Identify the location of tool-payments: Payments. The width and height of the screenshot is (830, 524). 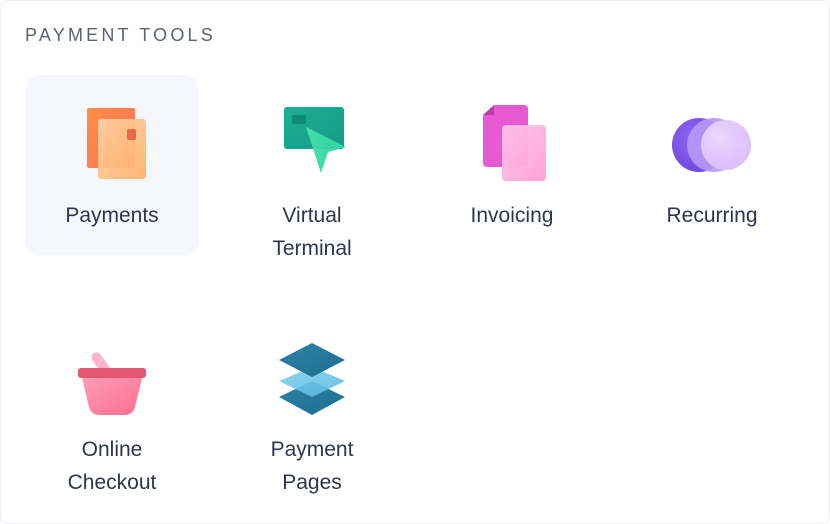
(112, 165).